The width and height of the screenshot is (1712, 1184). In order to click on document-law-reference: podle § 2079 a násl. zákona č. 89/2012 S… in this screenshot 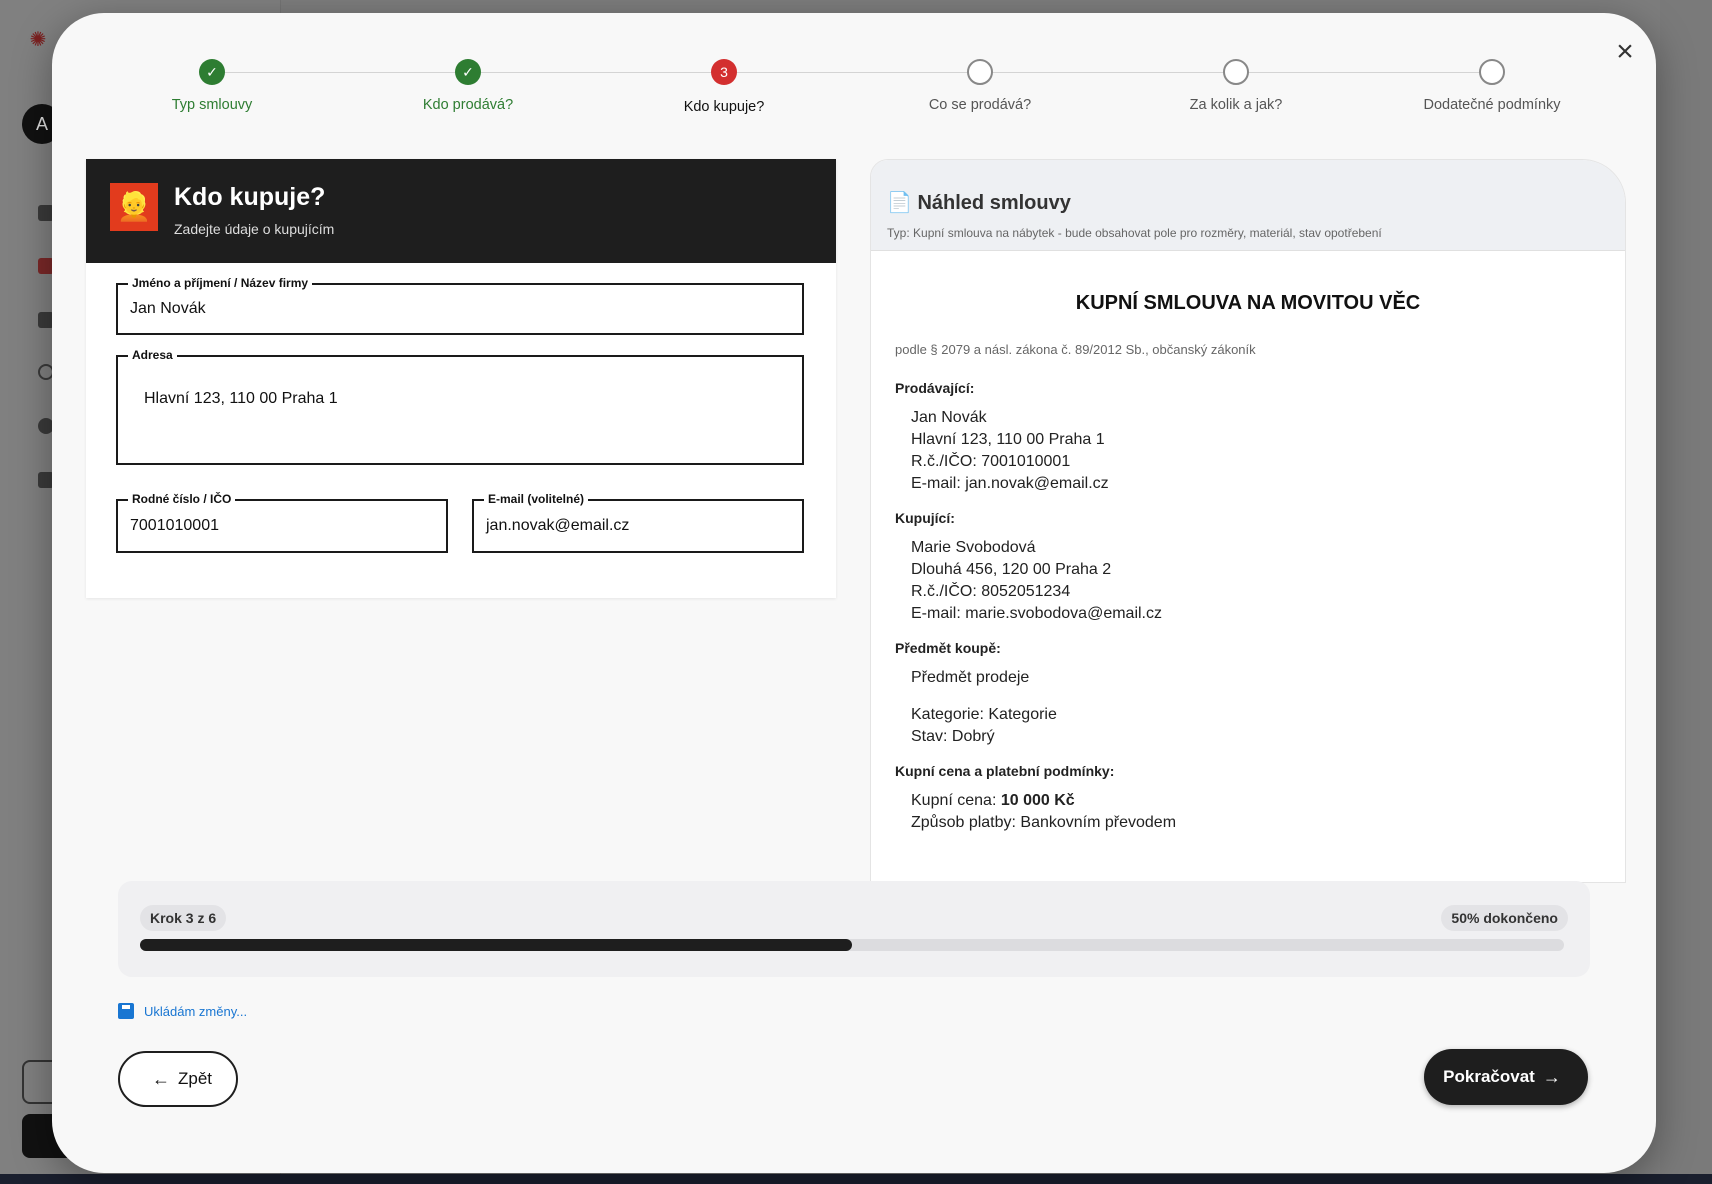, I will do `click(1075, 349)`.